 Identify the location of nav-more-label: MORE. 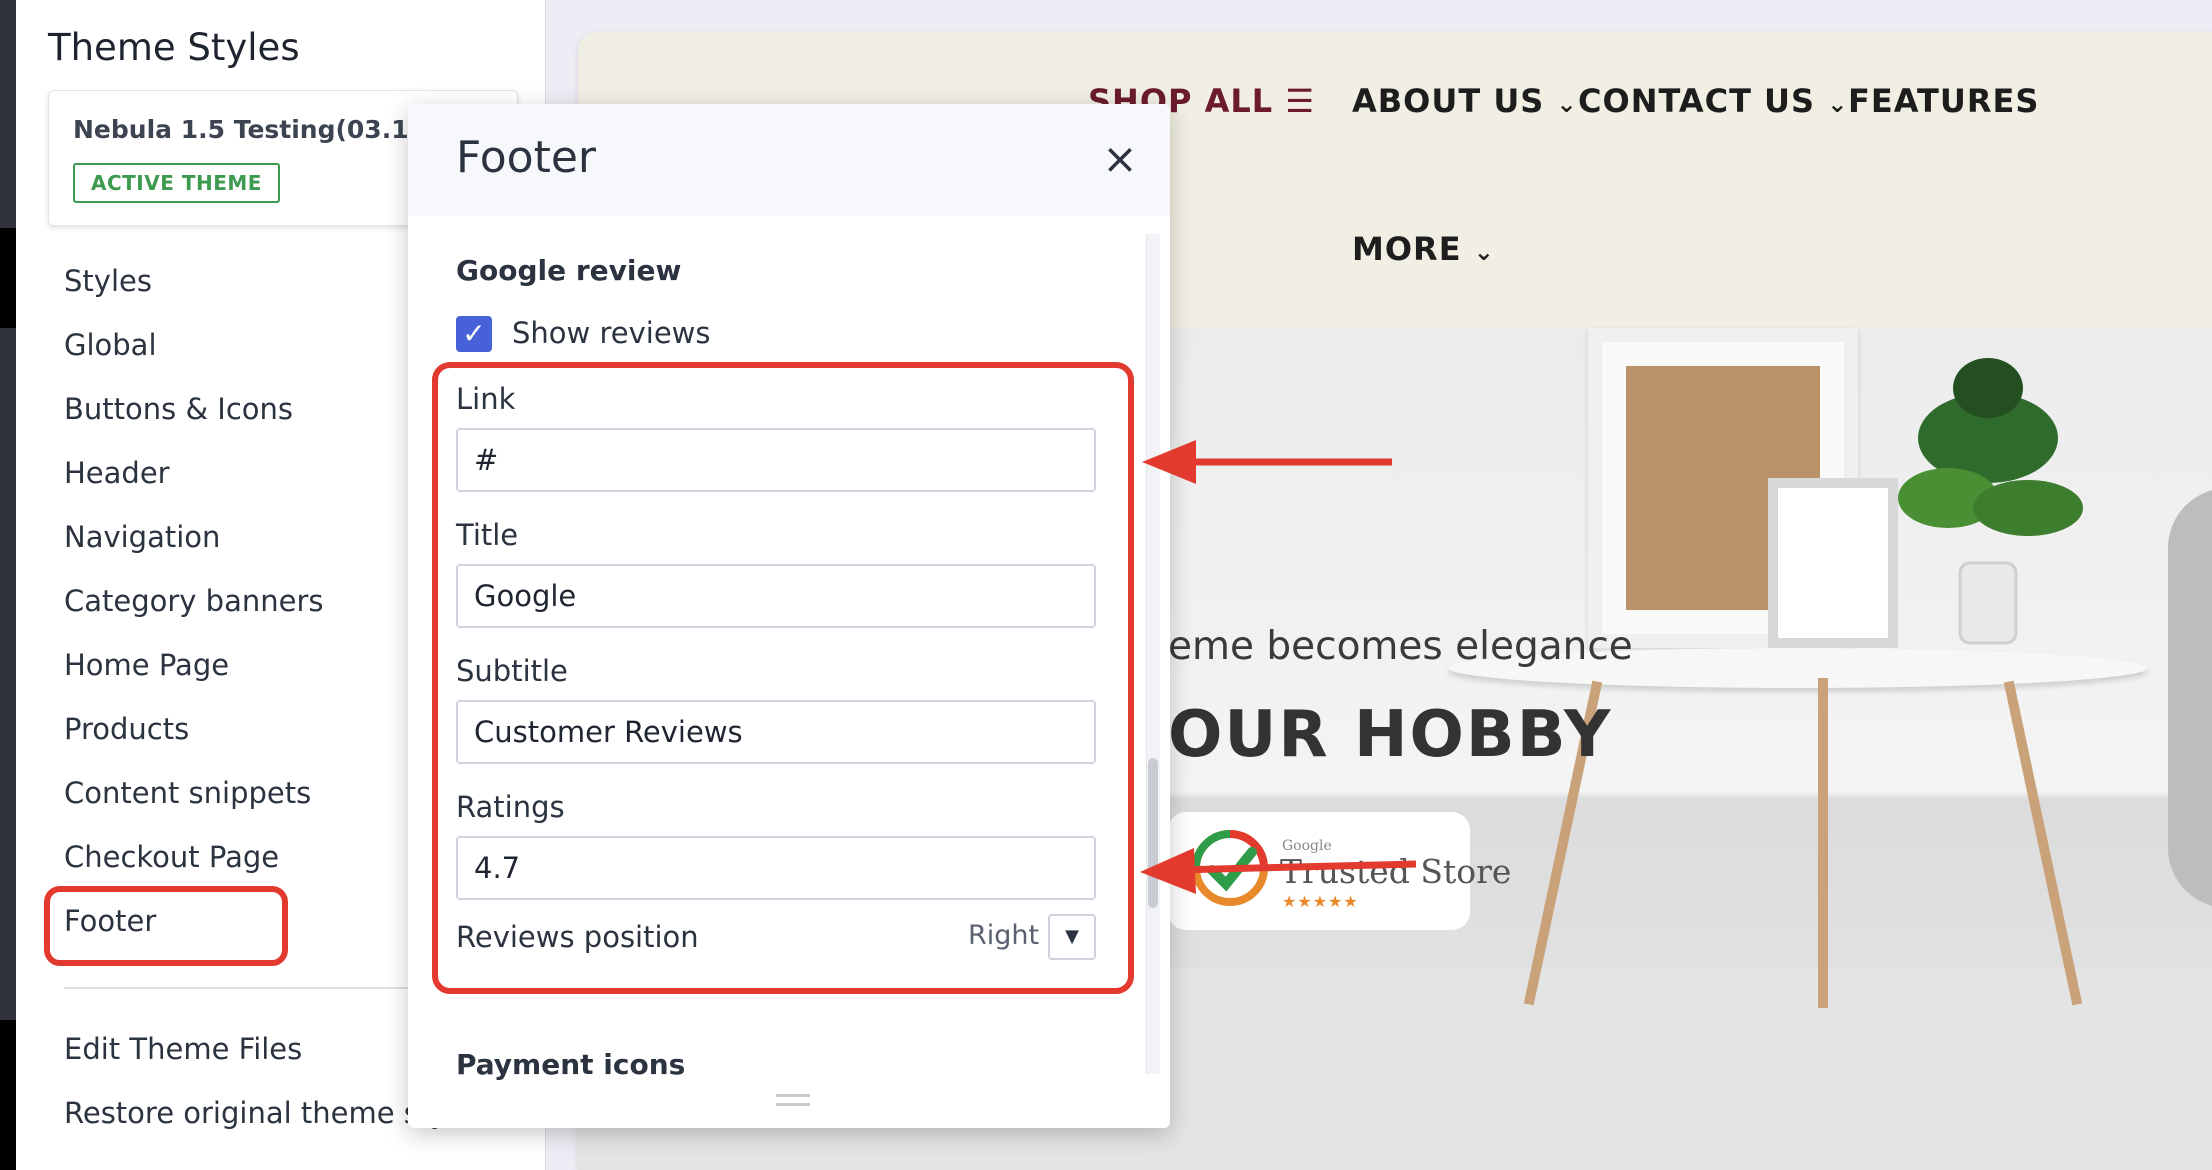
(1407, 249).